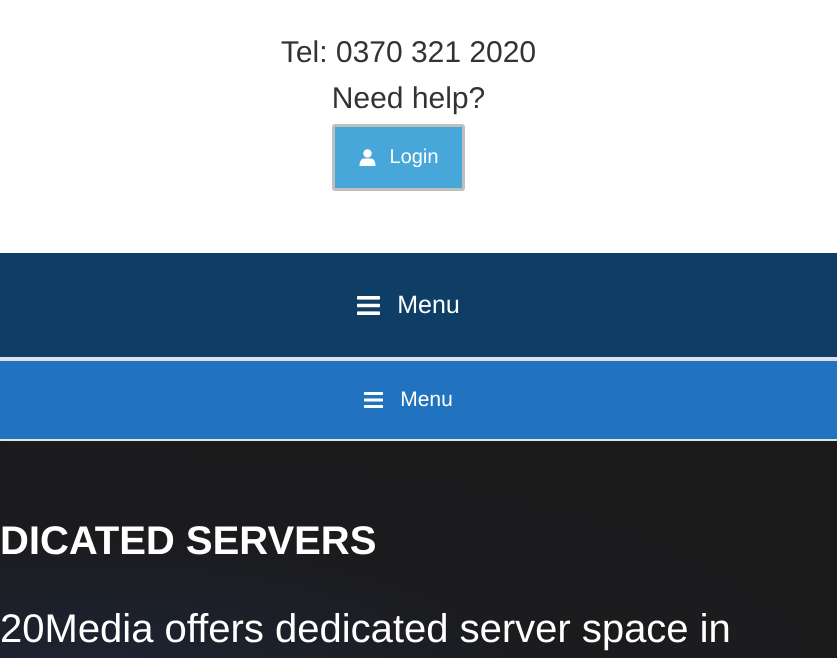 This screenshot has height=658, width=837. I want to click on hero-text: 20Media offers dedicated server space in, so click(366, 629).